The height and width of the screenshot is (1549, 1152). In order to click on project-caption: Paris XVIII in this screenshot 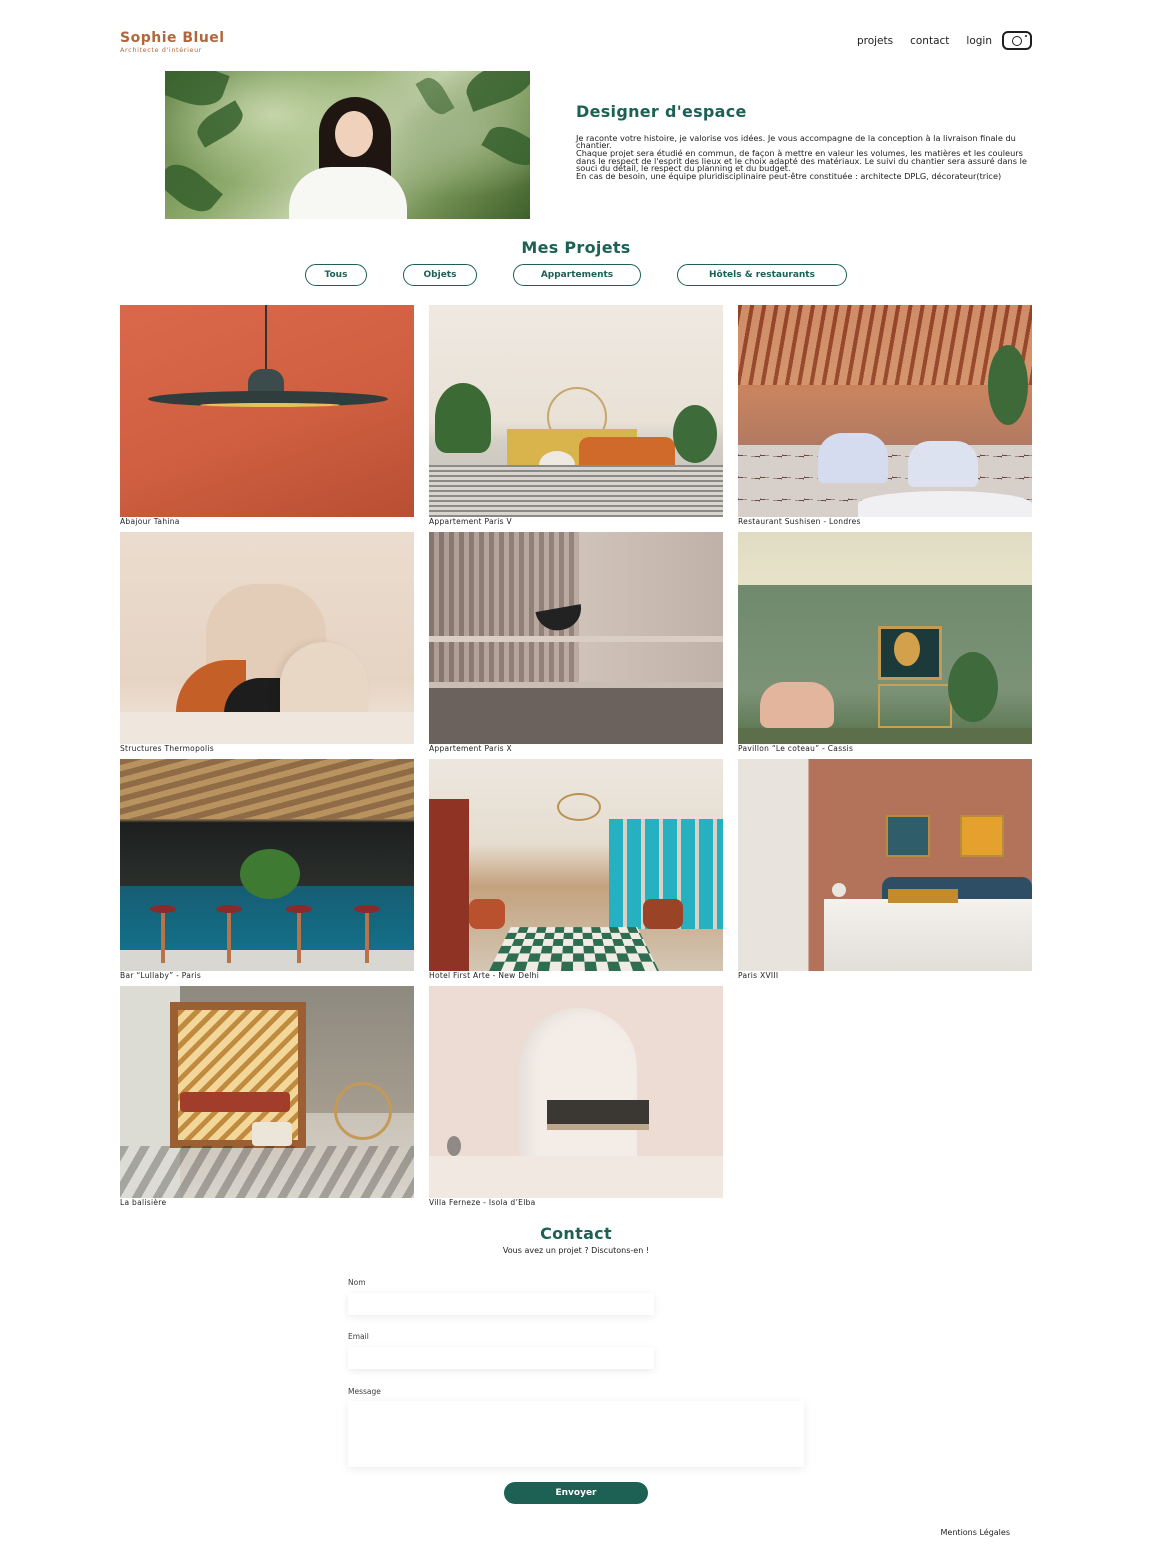, I will do `click(758, 975)`.